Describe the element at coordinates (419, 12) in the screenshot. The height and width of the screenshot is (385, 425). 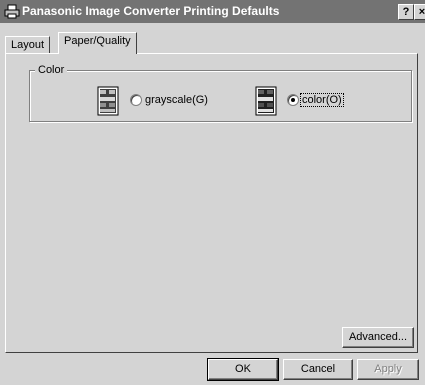
I see `close-button: ×` at that location.